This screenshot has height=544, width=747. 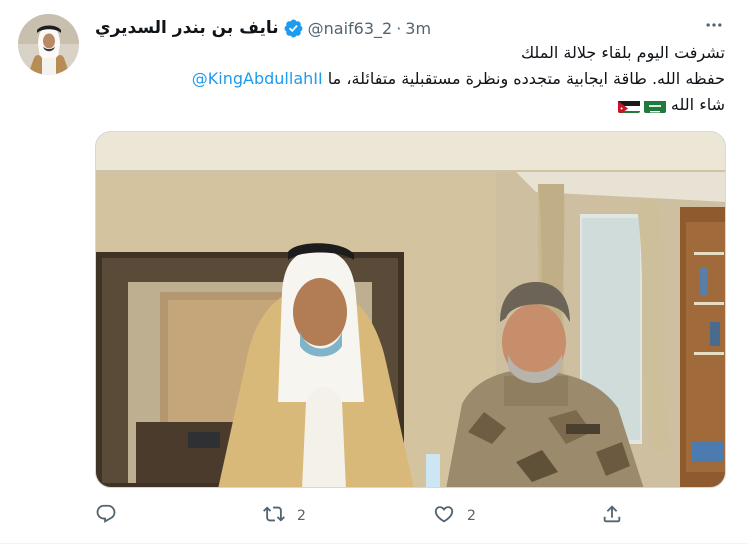 I want to click on heart-icon, so click(x=444, y=516).